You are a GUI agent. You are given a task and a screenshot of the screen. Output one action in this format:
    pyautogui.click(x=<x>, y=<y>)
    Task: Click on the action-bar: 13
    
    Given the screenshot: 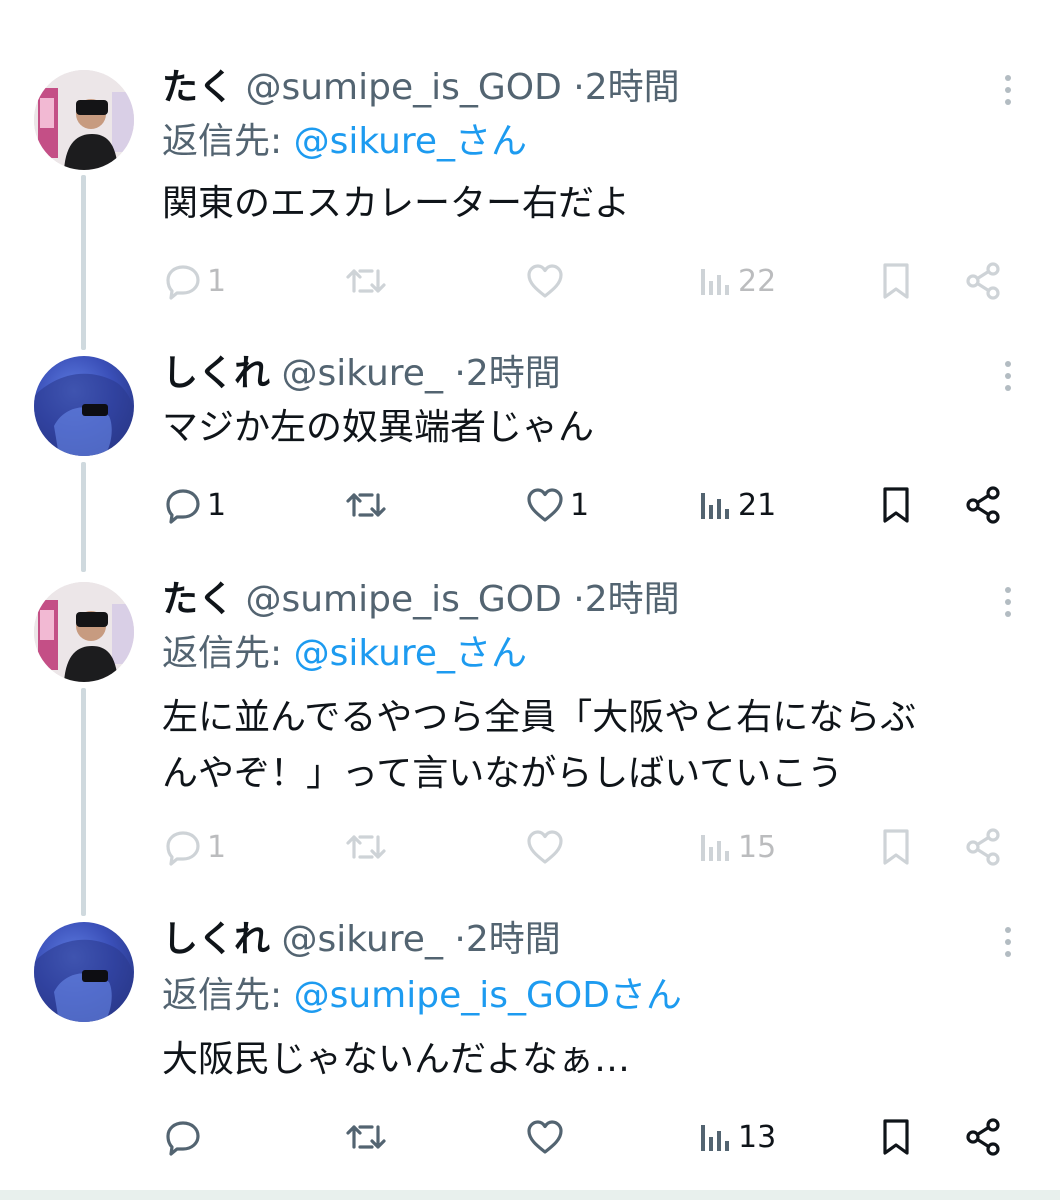 What is the action you would take?
    pyautogui.click(x=530, y=1137)
    